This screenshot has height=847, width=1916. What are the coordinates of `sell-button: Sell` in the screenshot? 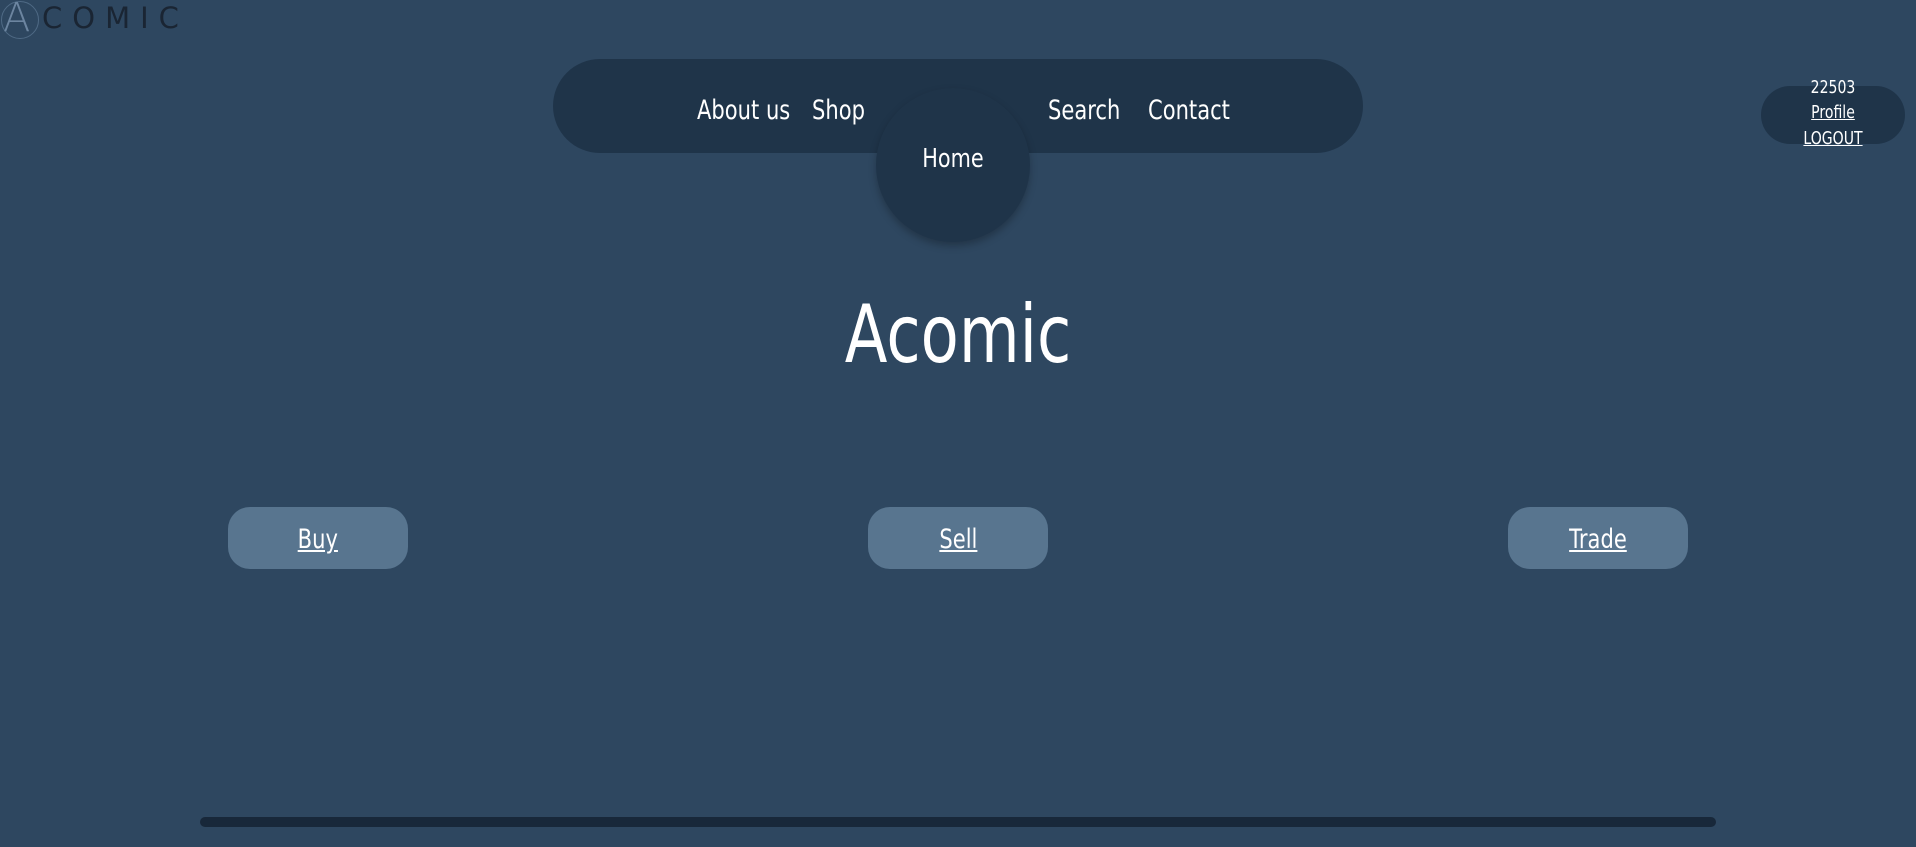 It's located at (958, 538).